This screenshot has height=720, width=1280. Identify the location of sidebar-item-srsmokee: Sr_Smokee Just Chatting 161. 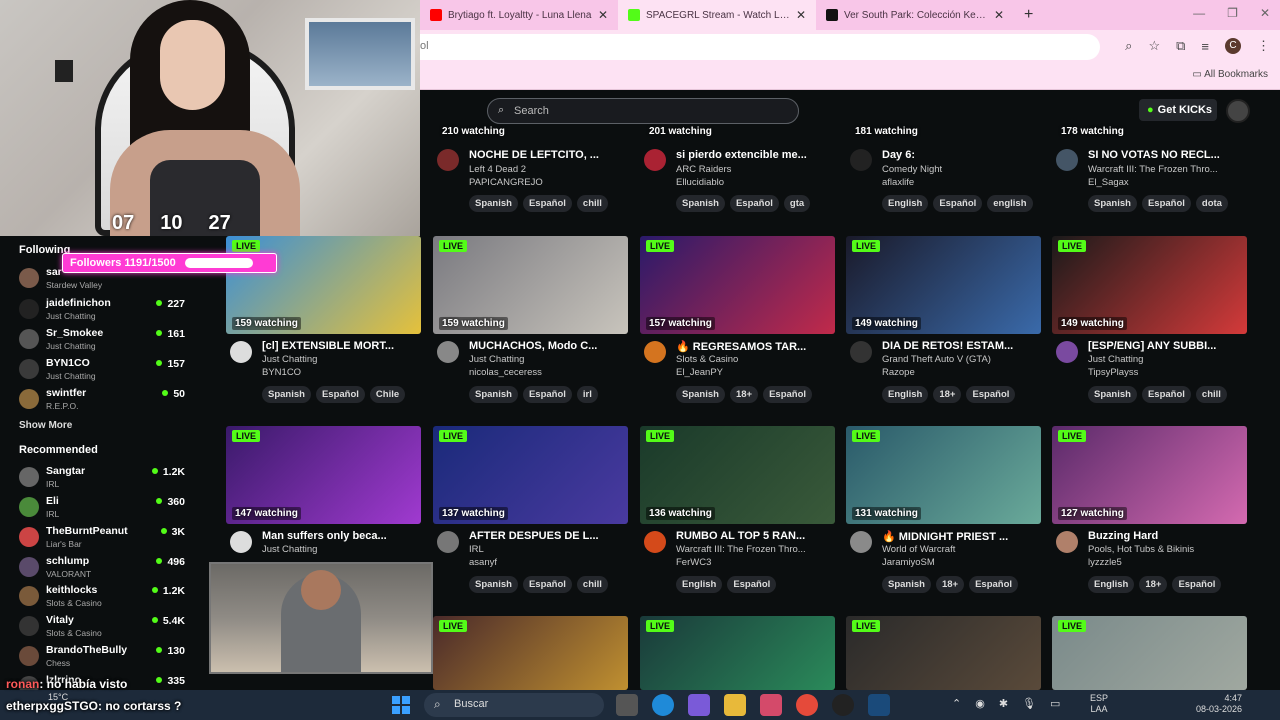
(104, 341).